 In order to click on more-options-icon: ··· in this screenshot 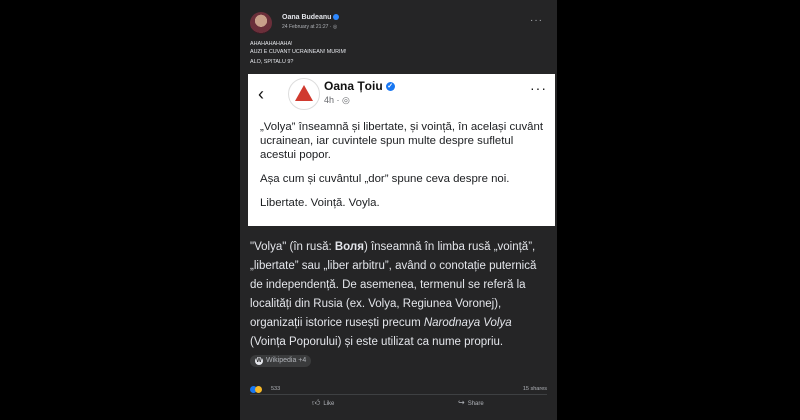, I will do `click(536, 20)`.